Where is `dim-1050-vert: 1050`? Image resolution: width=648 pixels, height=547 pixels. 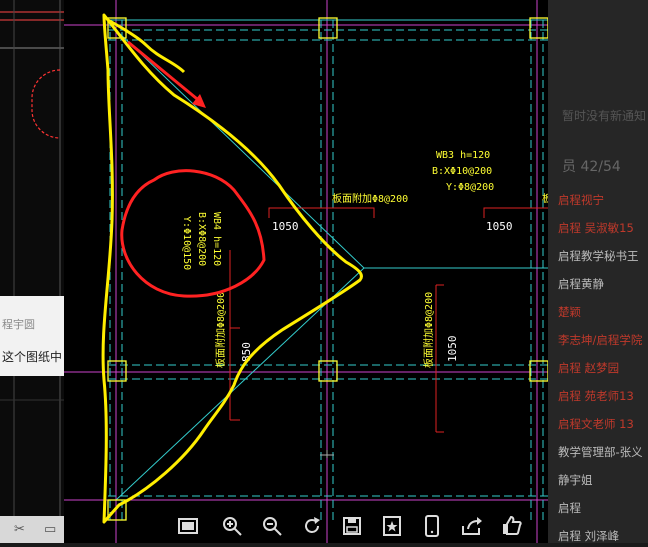 dim-1050-vert: 1050 is located at coordinates (452, 349).